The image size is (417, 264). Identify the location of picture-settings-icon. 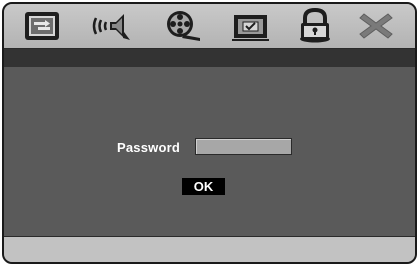
(43, 26).